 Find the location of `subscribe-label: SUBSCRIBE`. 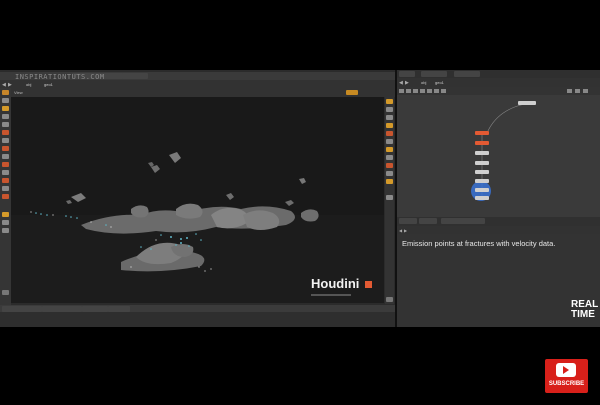

subscribe-label: SUBSCRIBE is located at coordinates (566, 384).